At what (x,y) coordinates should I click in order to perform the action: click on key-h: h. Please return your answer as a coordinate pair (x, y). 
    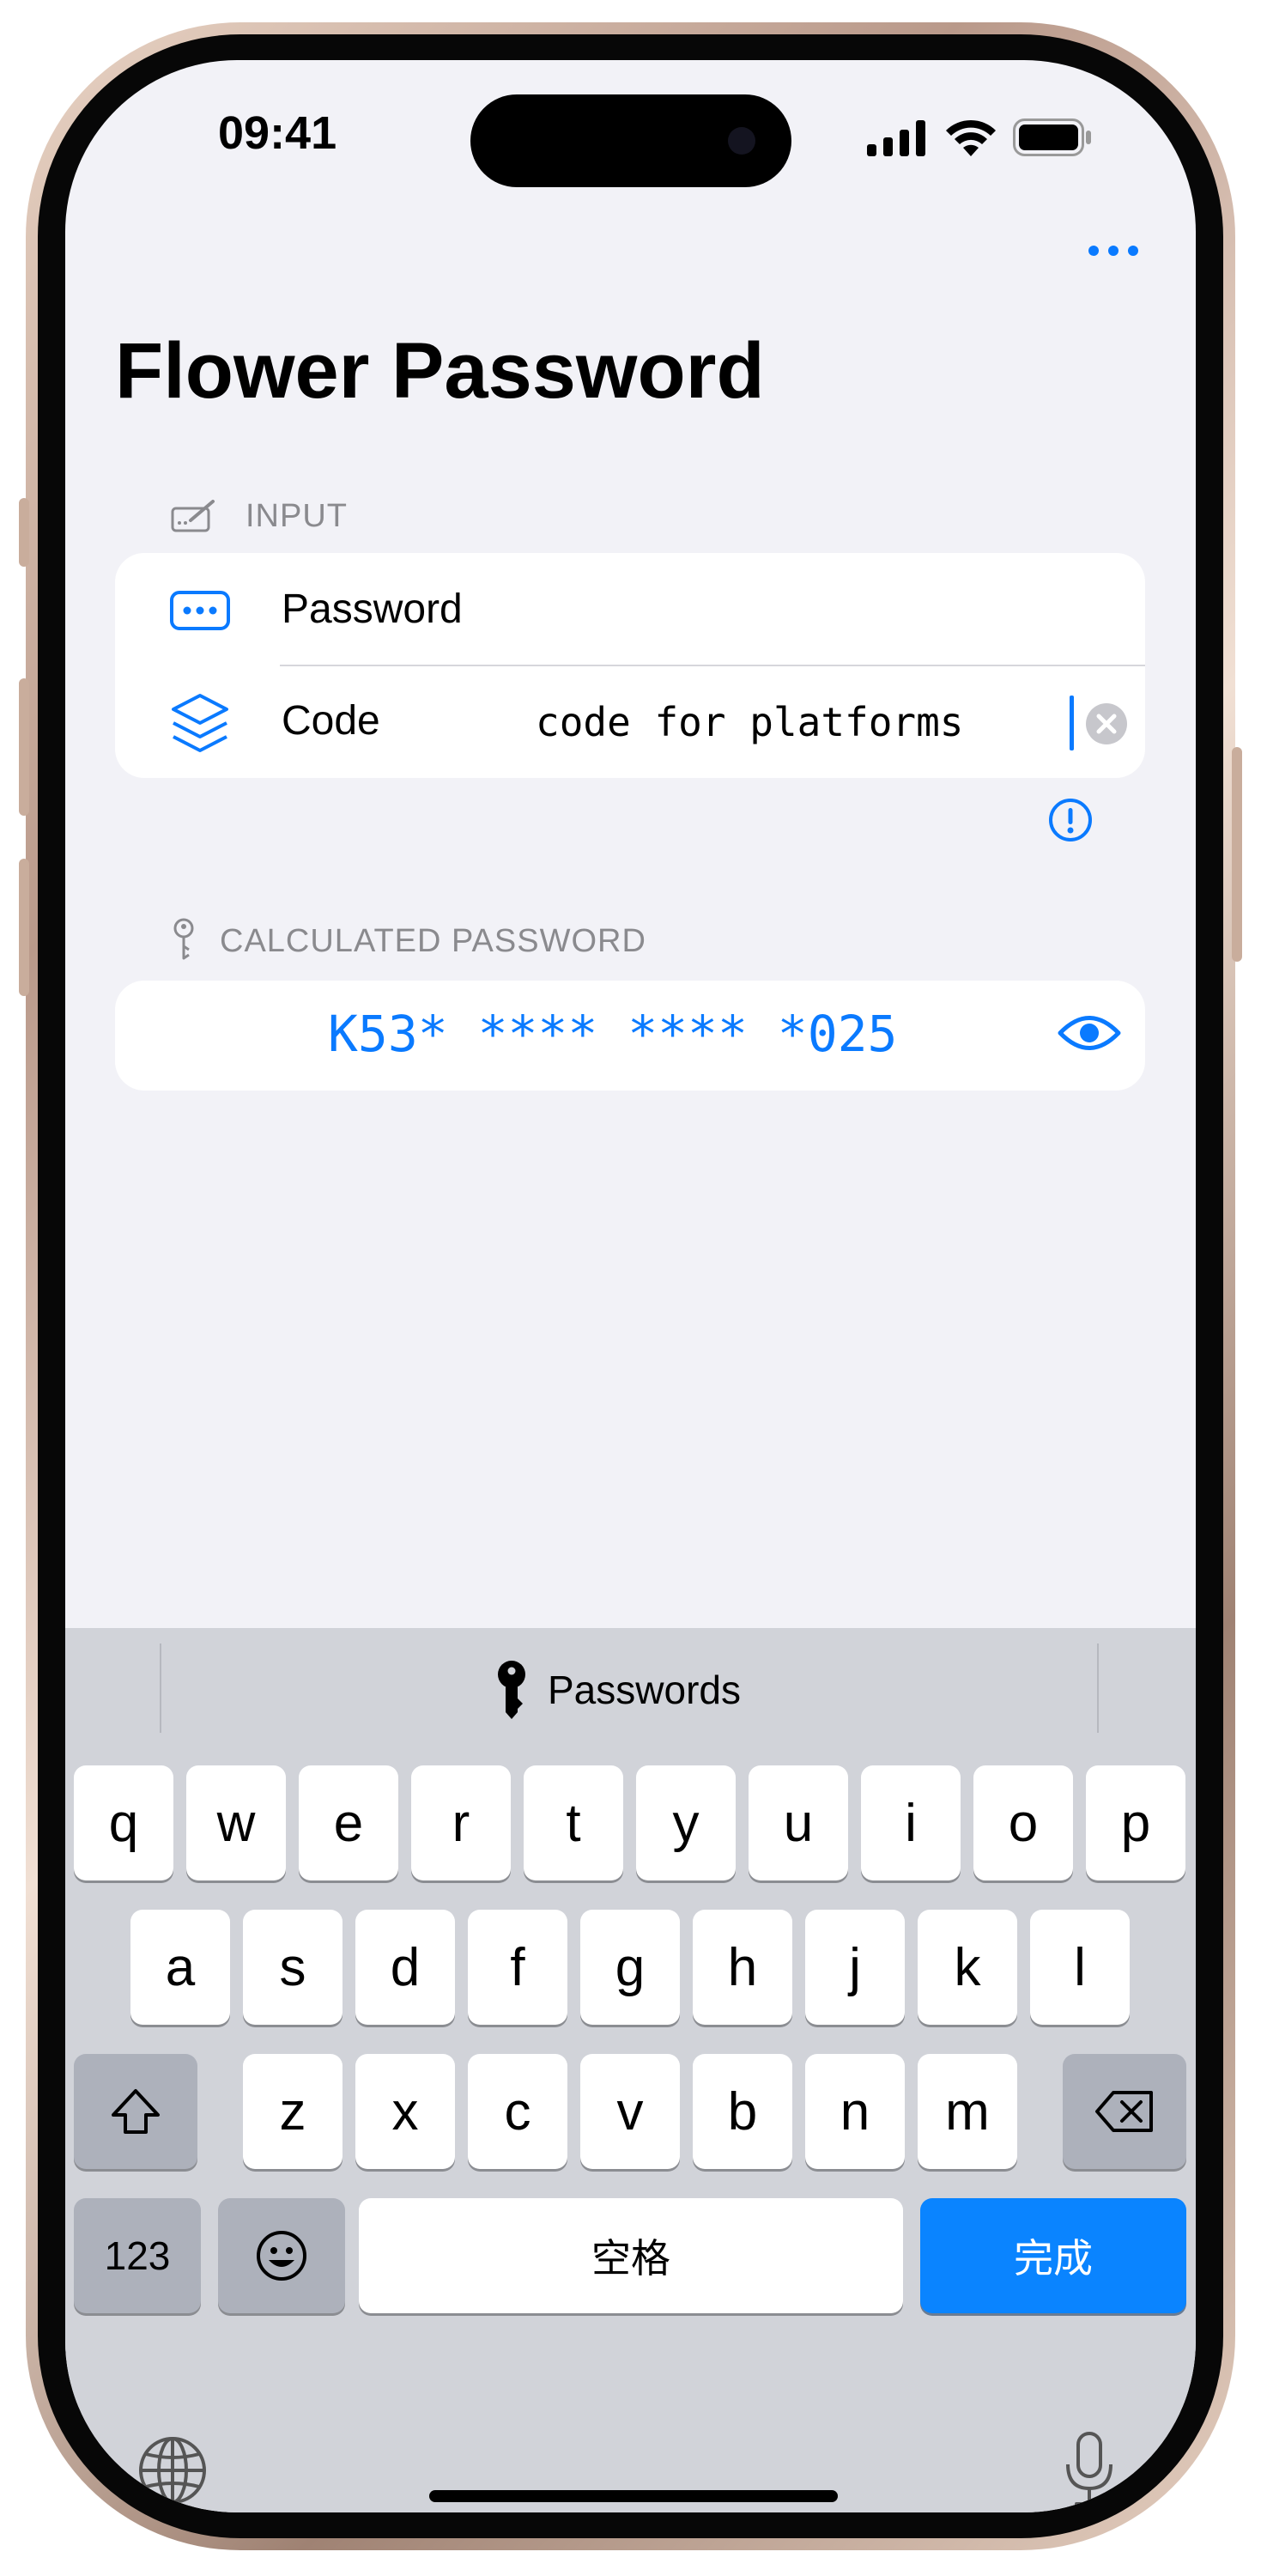
    Looking at the image, I should click on (742, 1967).